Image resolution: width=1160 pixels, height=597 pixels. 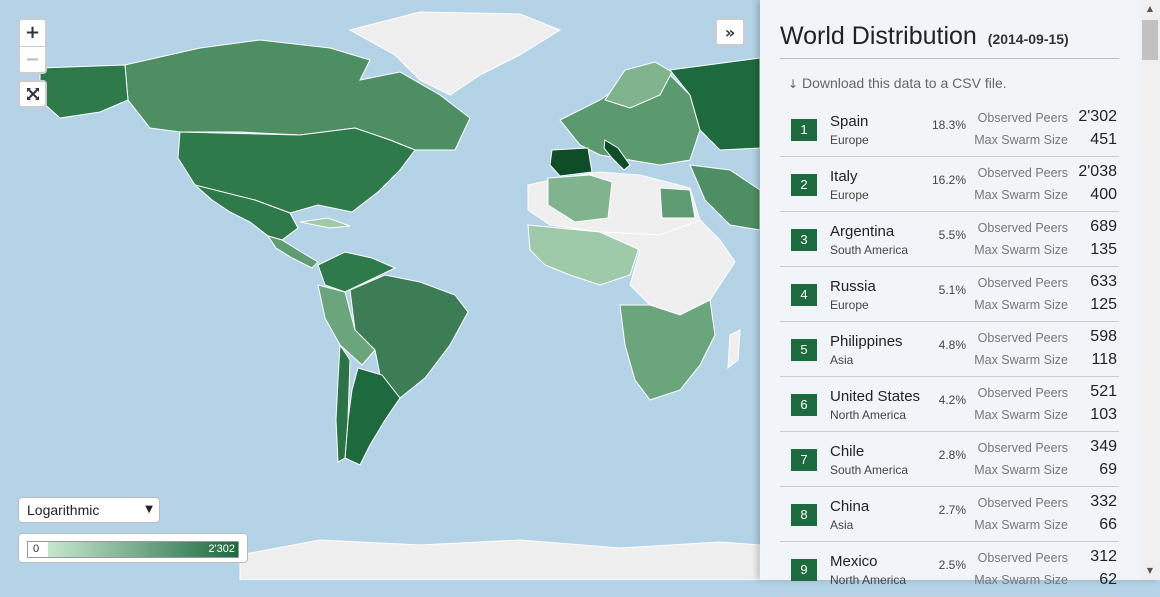 What do you see at coordinates (804, 405) in the screenshot?
I see `rank-badge: 6` at bounding box center [804, 405].